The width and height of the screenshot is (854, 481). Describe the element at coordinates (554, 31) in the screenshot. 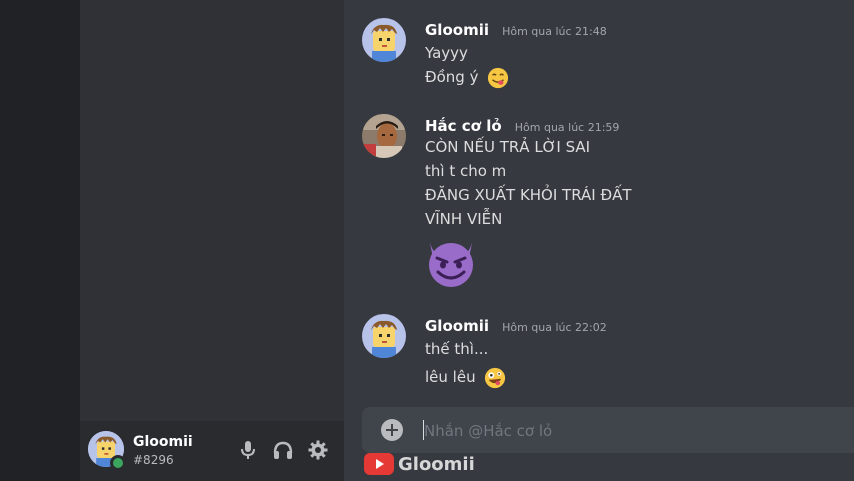

I see `message-timestamp: Hôm qua lúc 21:48` at that location.